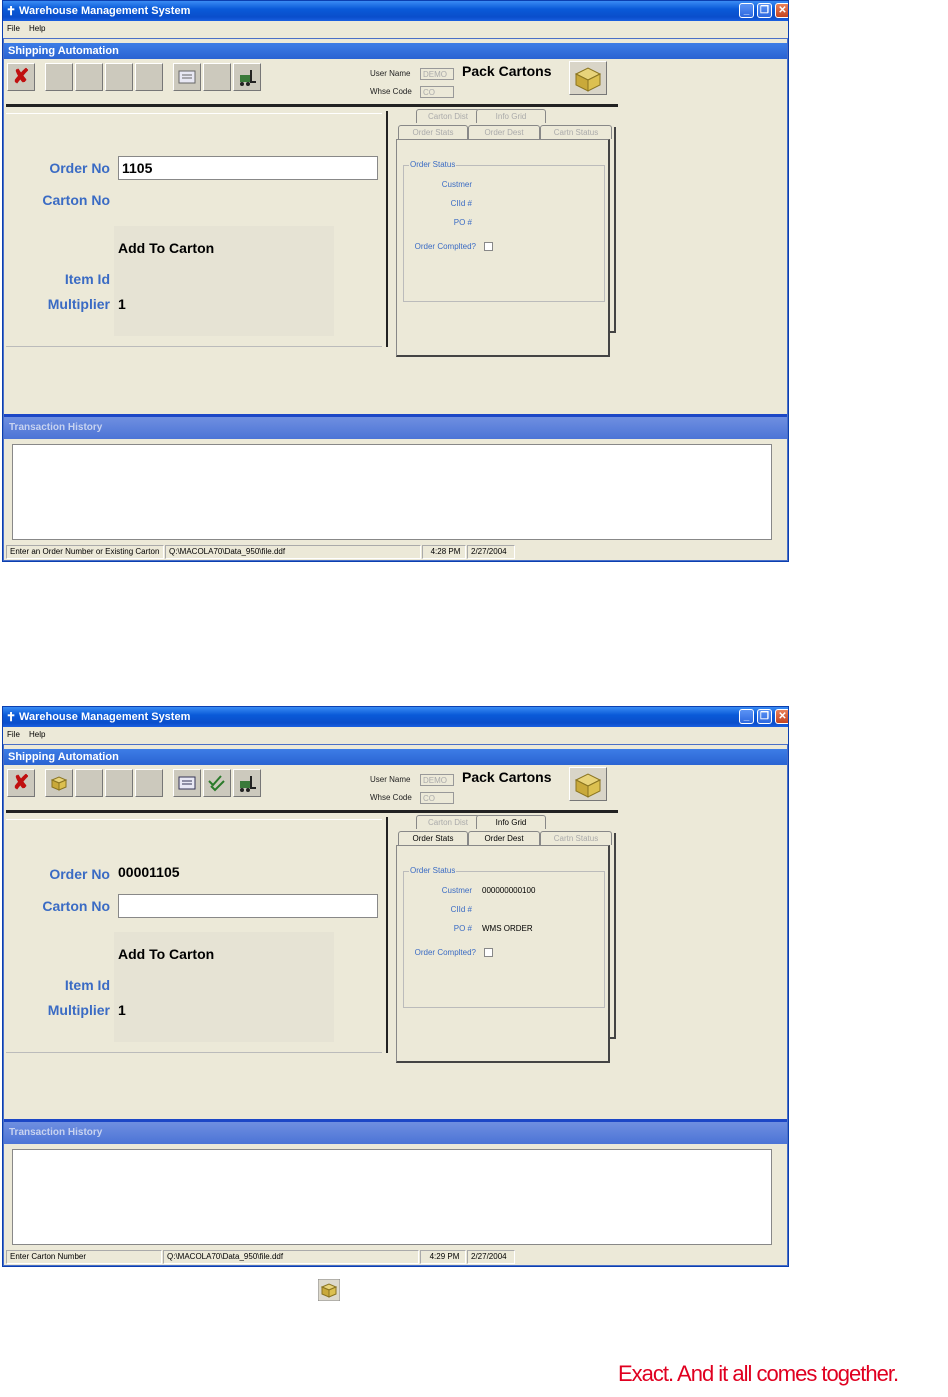 The height and width of the screenshot is (1397, 948). Describe the element at coordinates (444, 552) in the screenshot. I see `status-time: 4:28 PM` at that location.